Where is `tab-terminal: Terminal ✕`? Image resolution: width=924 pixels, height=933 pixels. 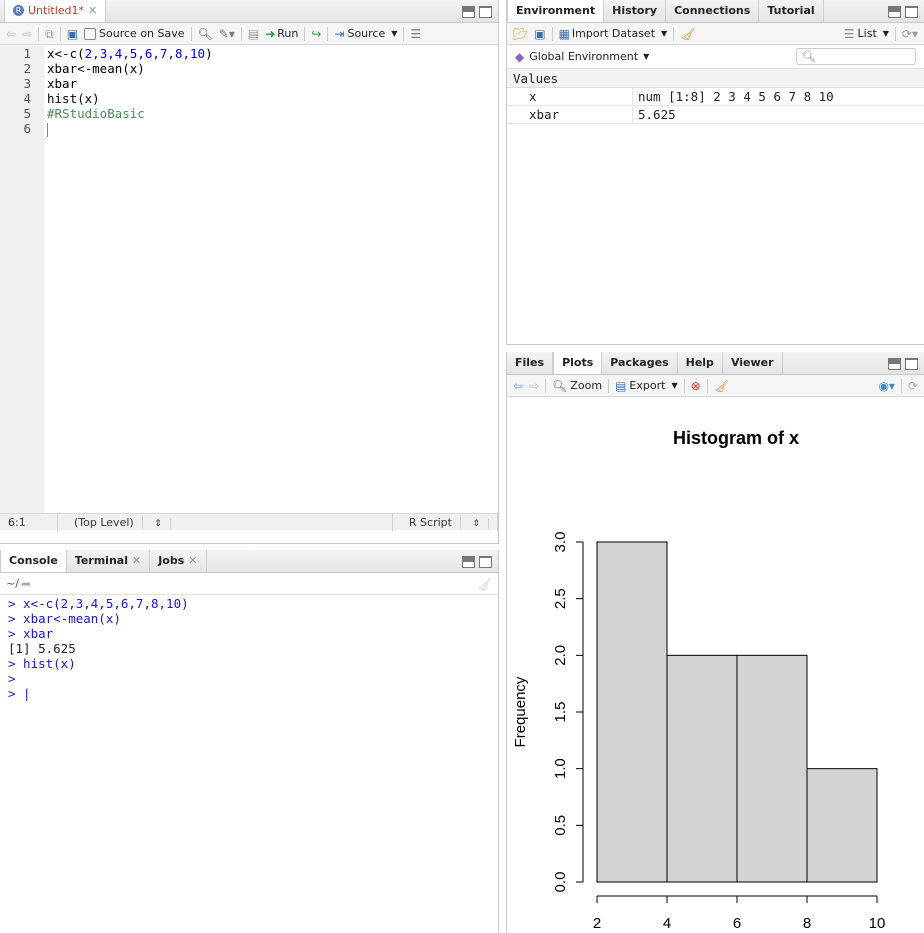 tab-terminal: Terminal ✕ is located at coordinates (109, 561).